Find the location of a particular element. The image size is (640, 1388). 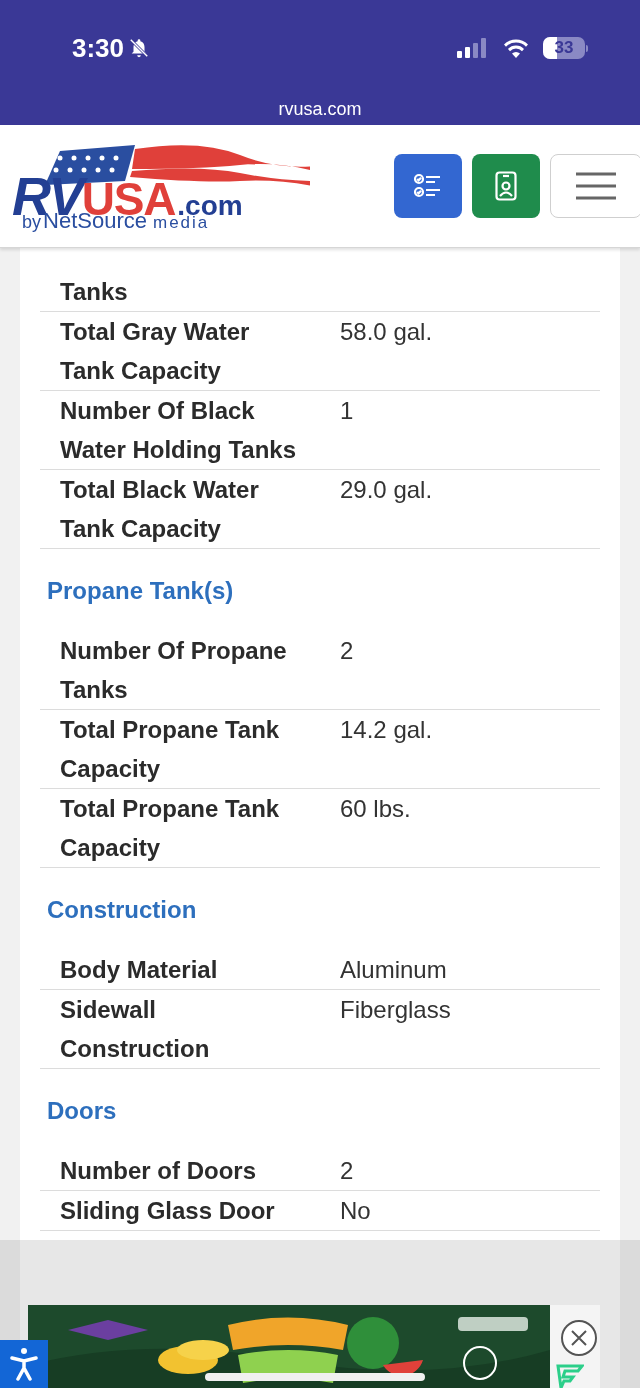

spec-label: Tanks is located at coordinates (94, 291).